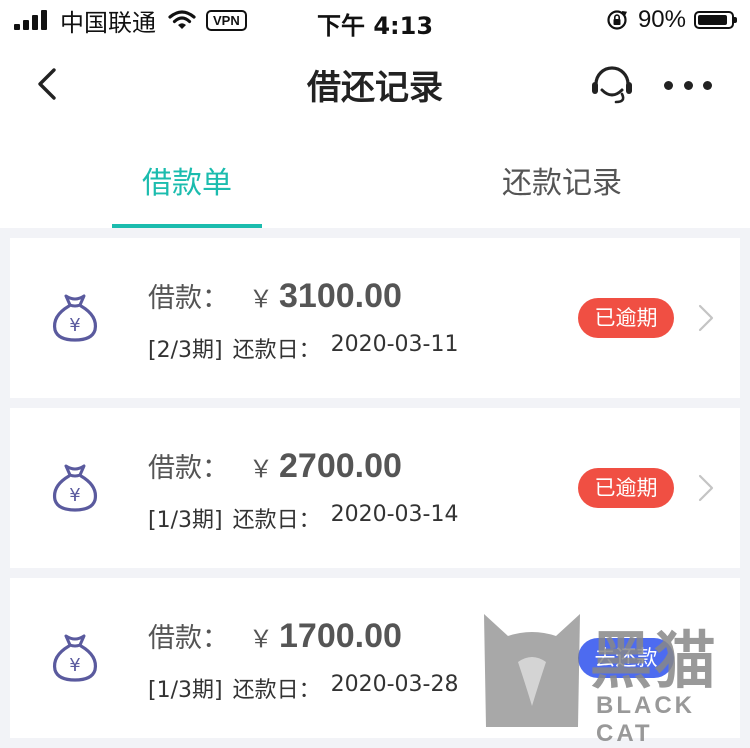 The height and width of the screenshot is (748, 750). I want to click on status-right: 90%, so click(671, 20).